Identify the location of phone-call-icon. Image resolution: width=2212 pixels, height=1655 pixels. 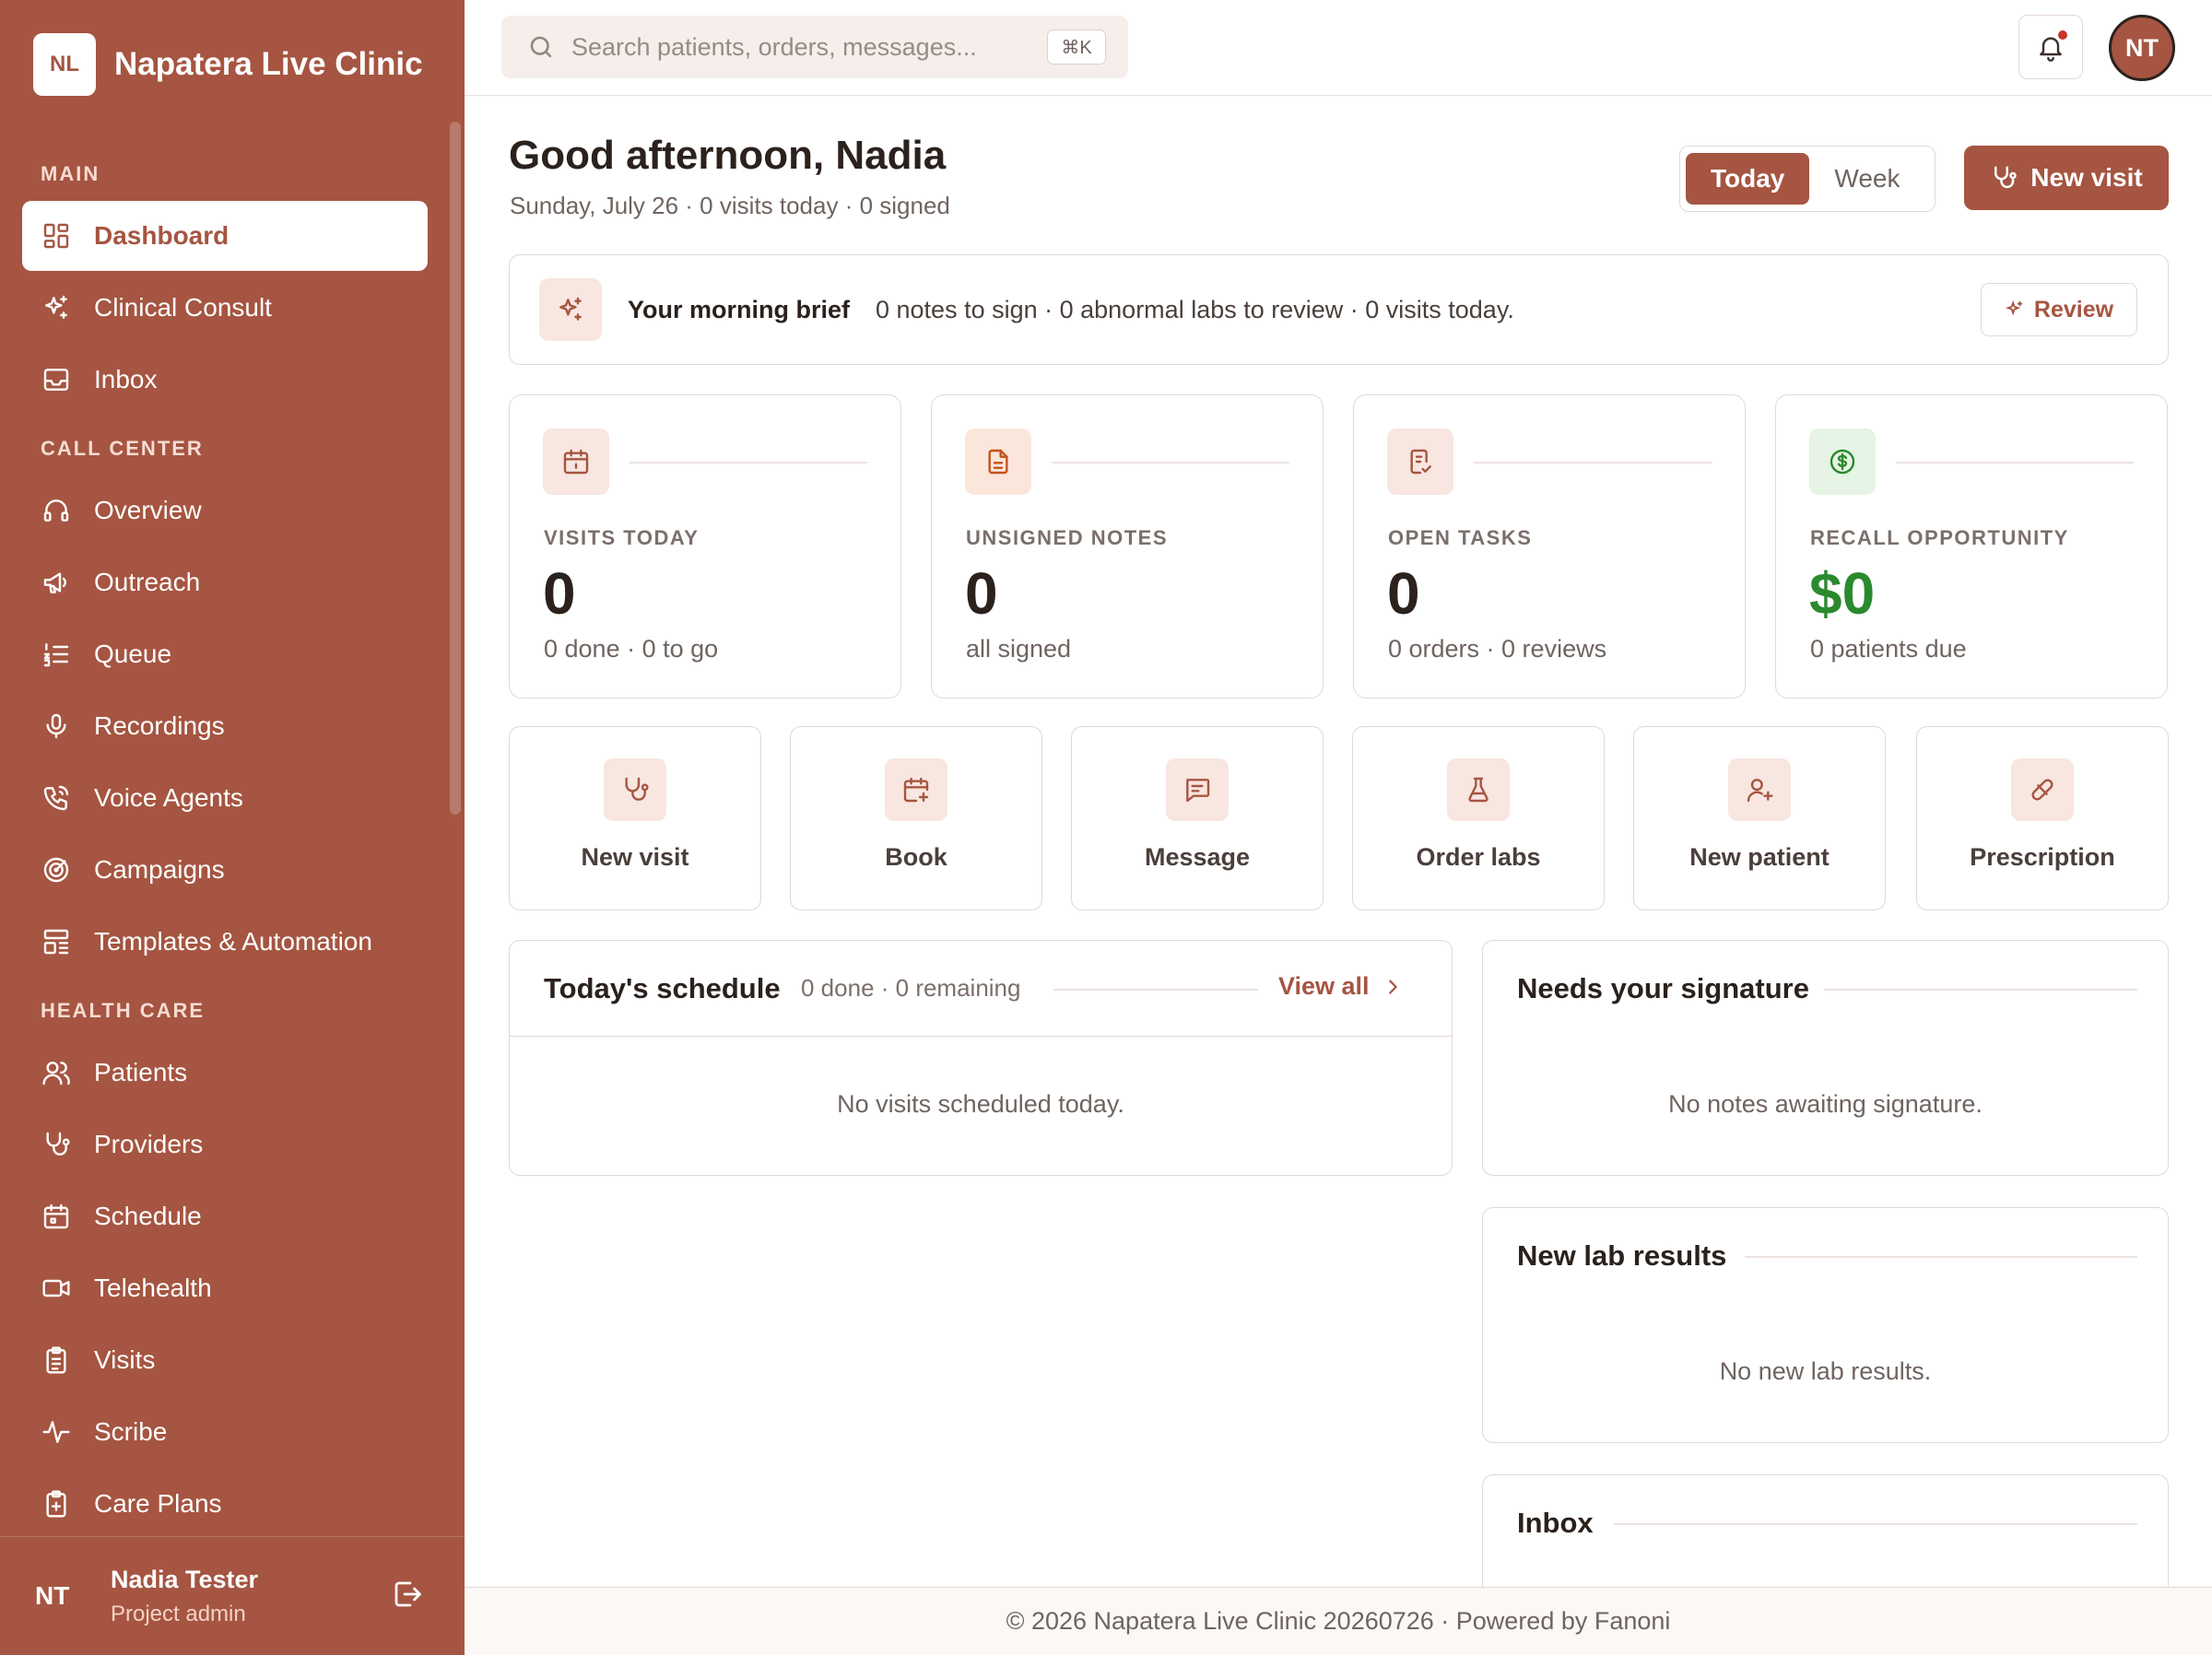
(56, 798).